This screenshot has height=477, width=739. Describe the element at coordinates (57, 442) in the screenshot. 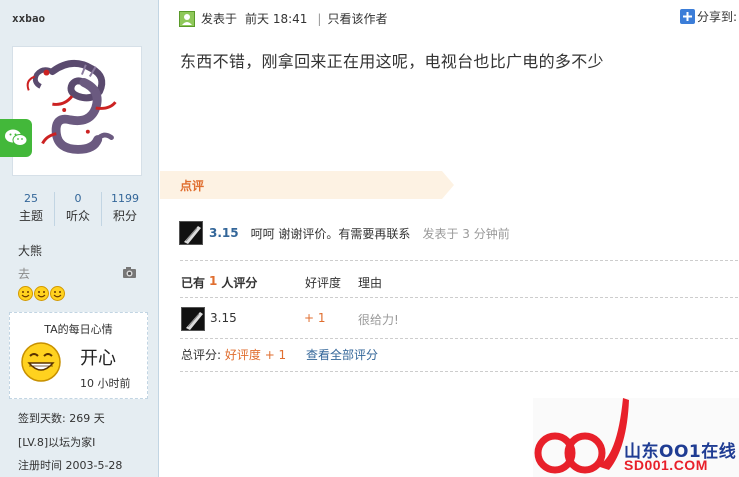

I see `user-level: [LV.8]以坛为家I` at that location.